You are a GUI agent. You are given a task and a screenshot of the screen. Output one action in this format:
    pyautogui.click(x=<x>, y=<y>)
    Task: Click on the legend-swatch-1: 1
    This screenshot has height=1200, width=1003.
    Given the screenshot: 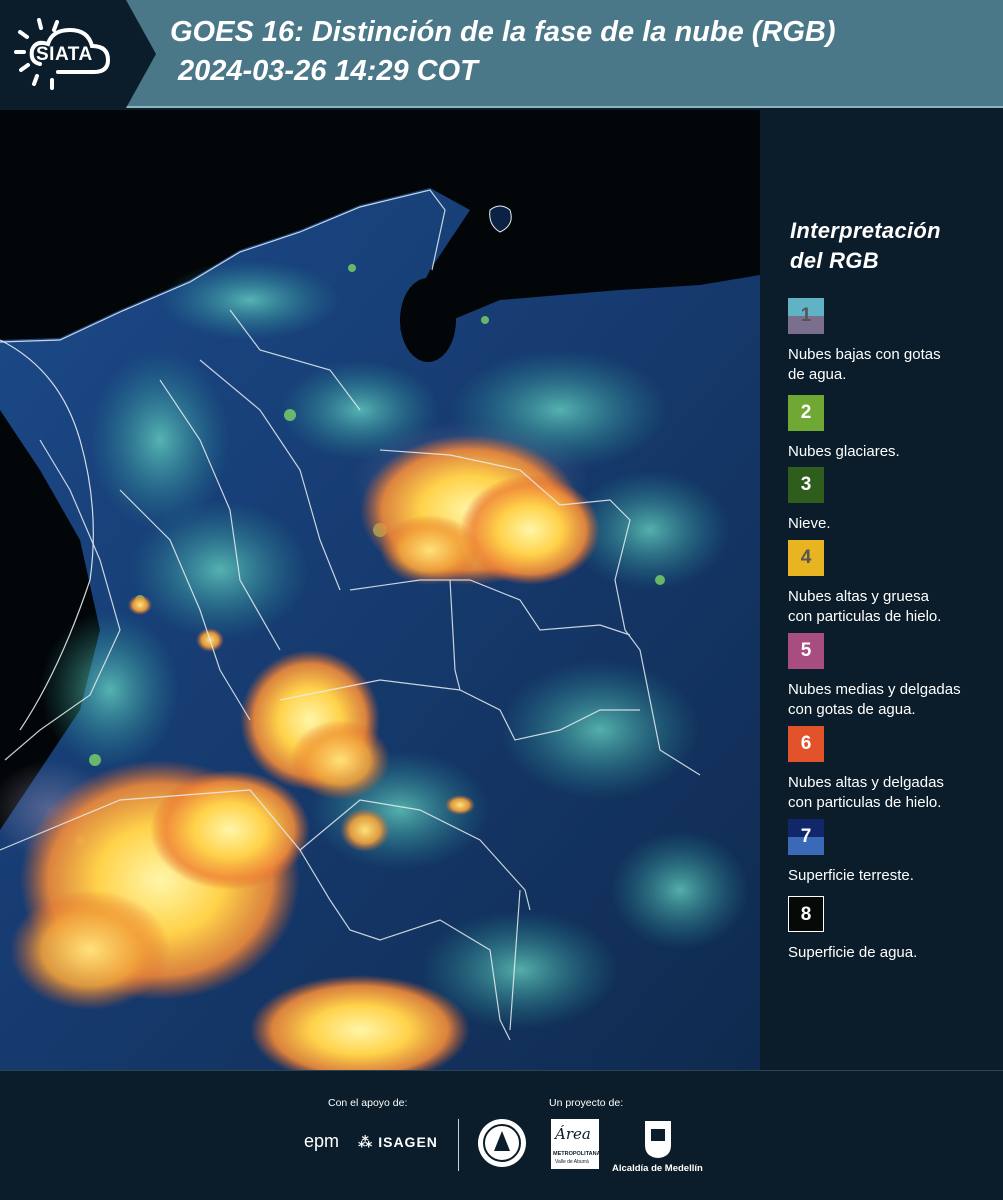 What is the action you would take?
    pyautogui.click(x=806, y=316)
    